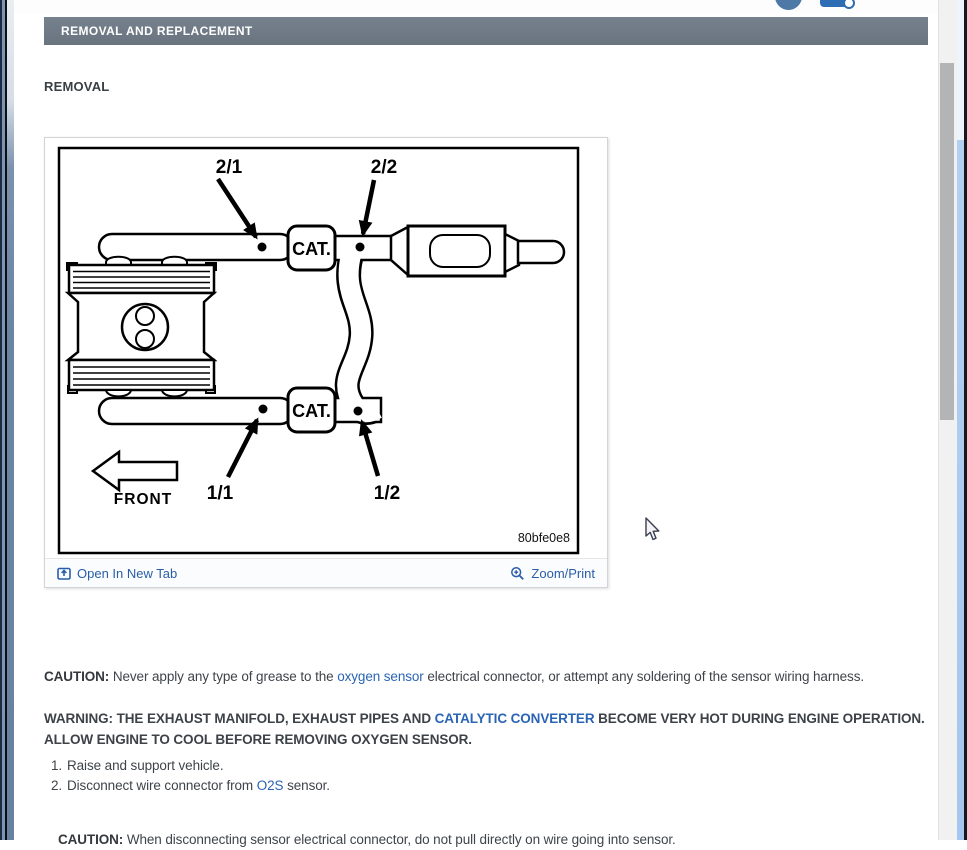  What do you see at coordinates (311, 249) in the screenshot?
I see `cat-label-top: CAT.` at bounding box center [311, 249].